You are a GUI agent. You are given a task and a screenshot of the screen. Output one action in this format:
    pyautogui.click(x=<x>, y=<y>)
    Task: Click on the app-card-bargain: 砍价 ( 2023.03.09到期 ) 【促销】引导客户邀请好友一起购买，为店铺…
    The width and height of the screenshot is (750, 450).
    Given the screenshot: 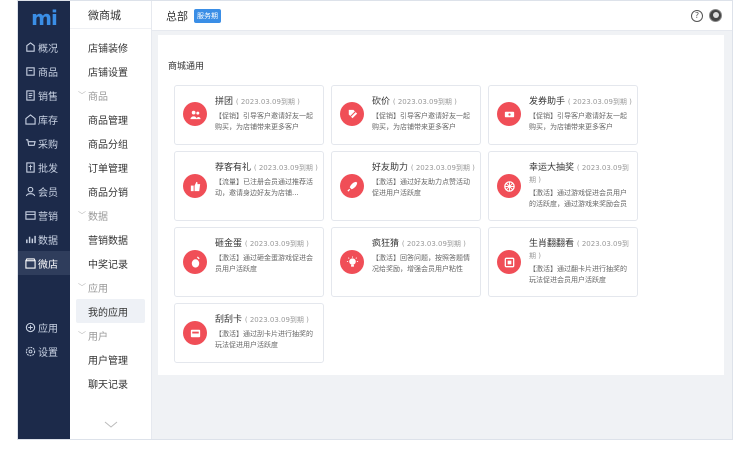 What is the action you would take?
    pyautogui.click(x=406, y=115)
    